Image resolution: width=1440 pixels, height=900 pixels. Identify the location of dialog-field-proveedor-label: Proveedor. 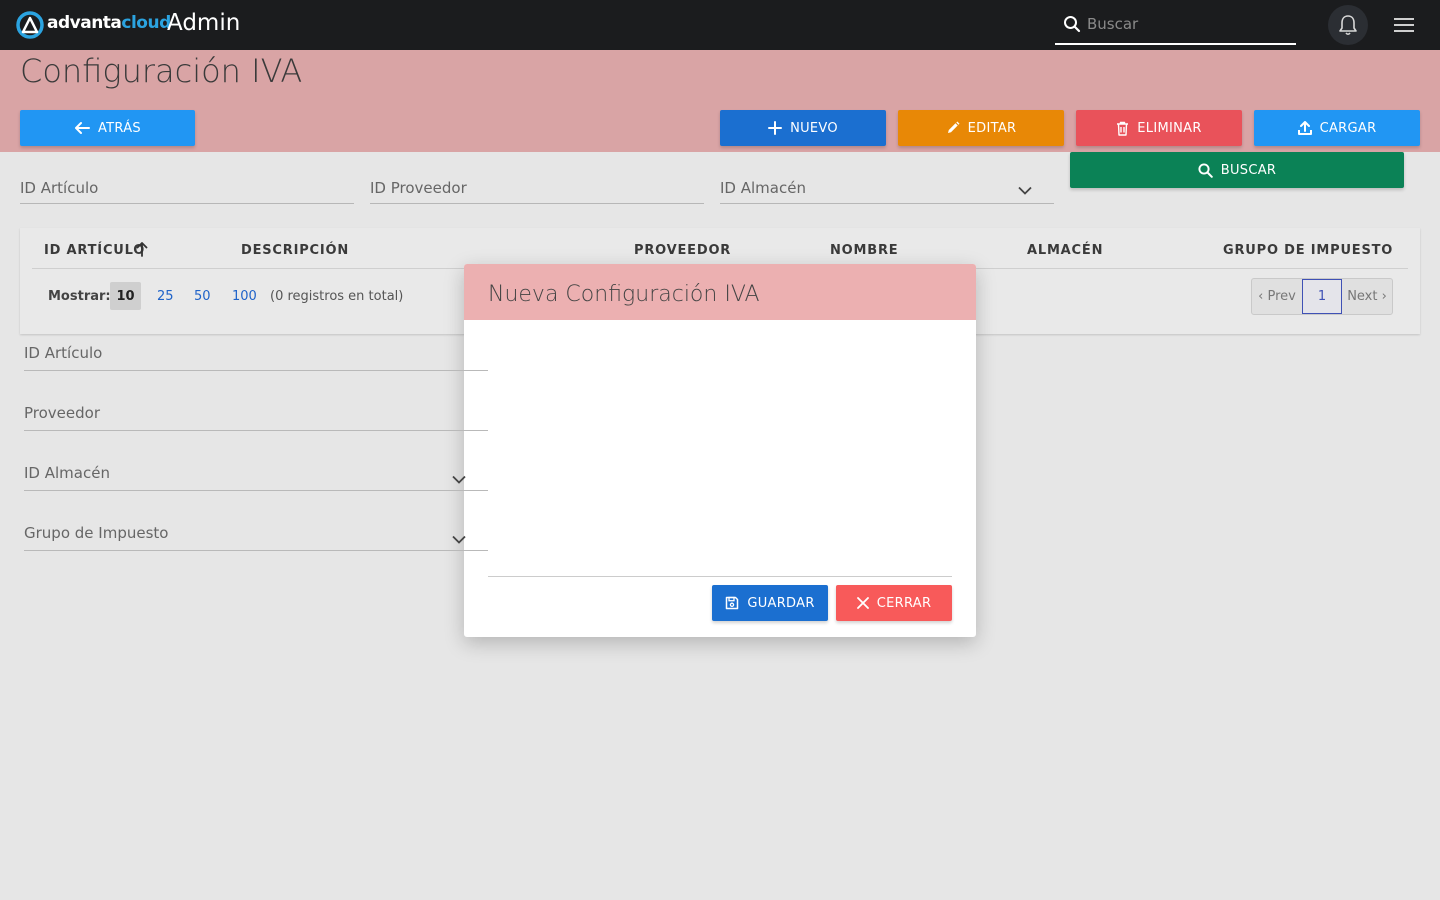
(62, 413).